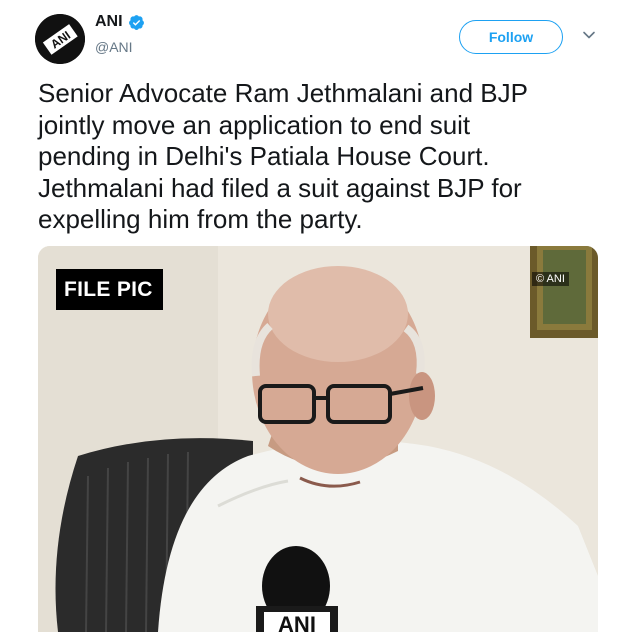 The width and height of the screenshot is (621, 632). I want to click on author-name-row: ANI, so click(120, 22).